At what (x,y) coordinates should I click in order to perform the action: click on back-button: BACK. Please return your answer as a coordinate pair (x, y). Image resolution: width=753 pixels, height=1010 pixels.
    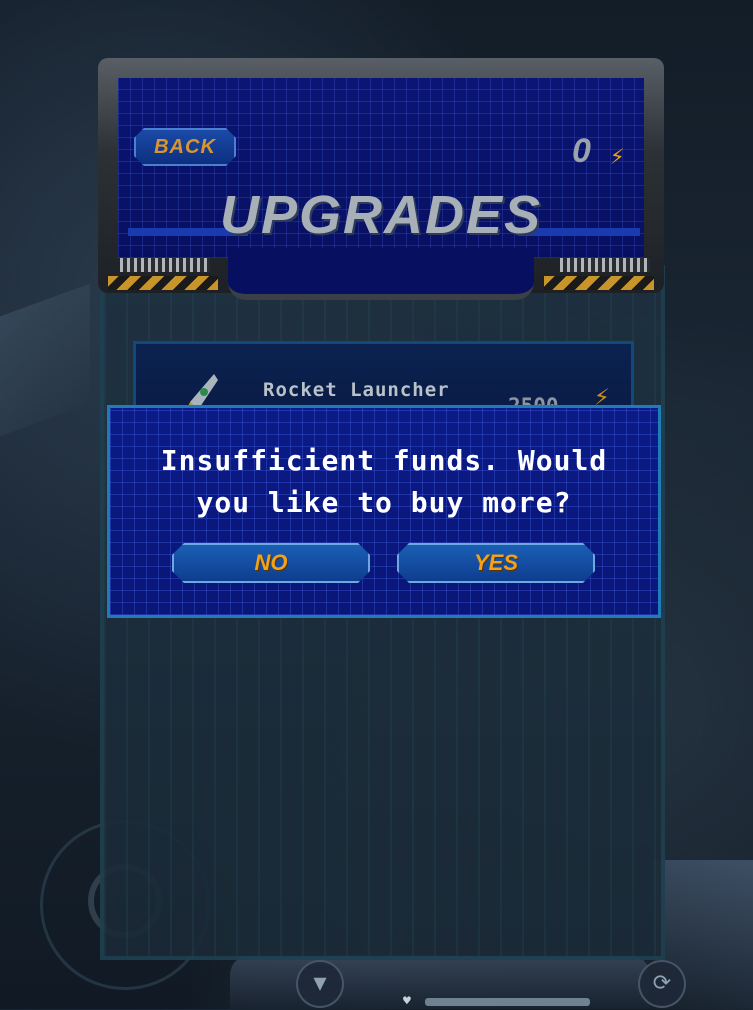
    Looking at the image, I should click on (185, 147).